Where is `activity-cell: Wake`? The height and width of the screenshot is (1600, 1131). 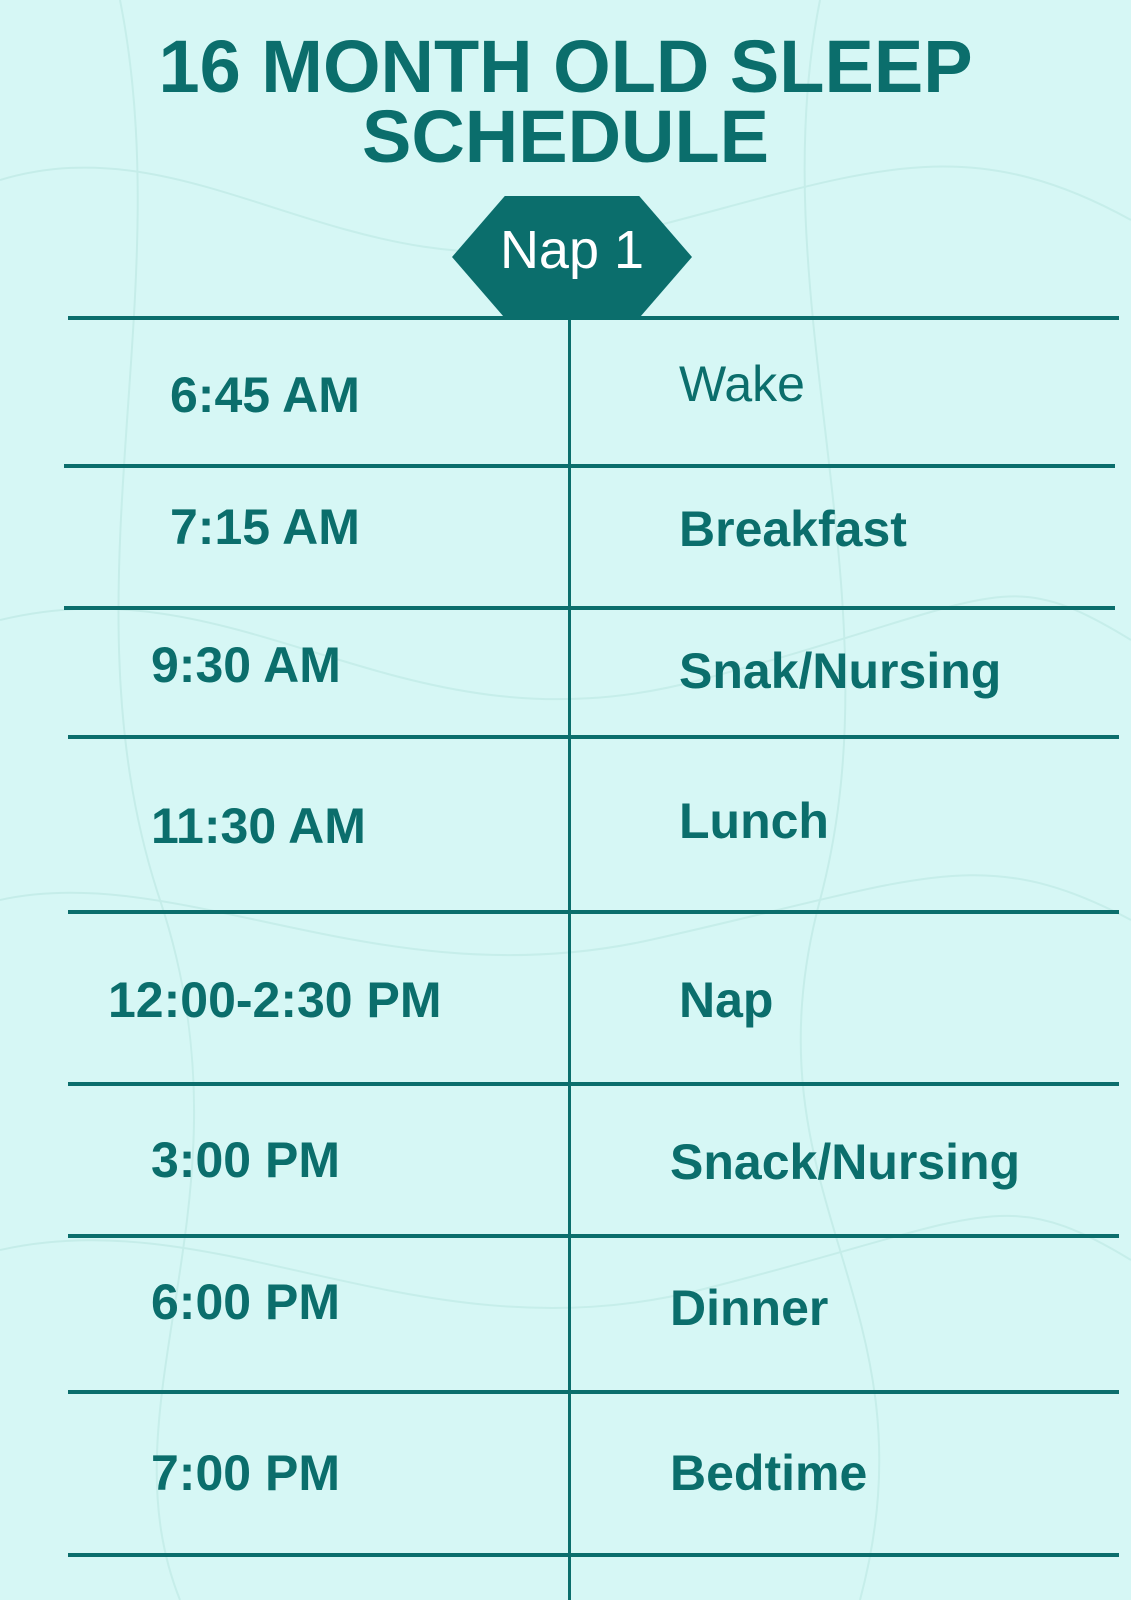
activity-cell: Wake is located at coordinates (742, 384).